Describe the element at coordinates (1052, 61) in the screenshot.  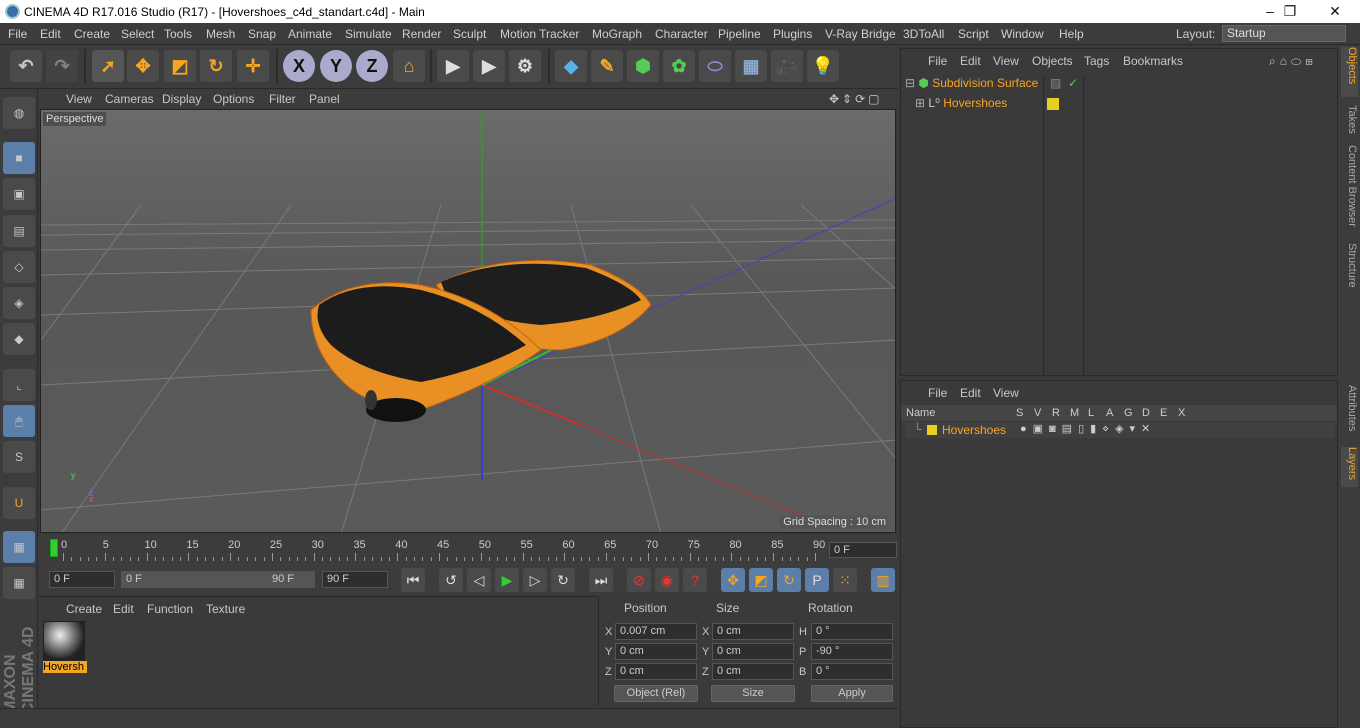
I see `objects-menu-objects: Objects` at that location.